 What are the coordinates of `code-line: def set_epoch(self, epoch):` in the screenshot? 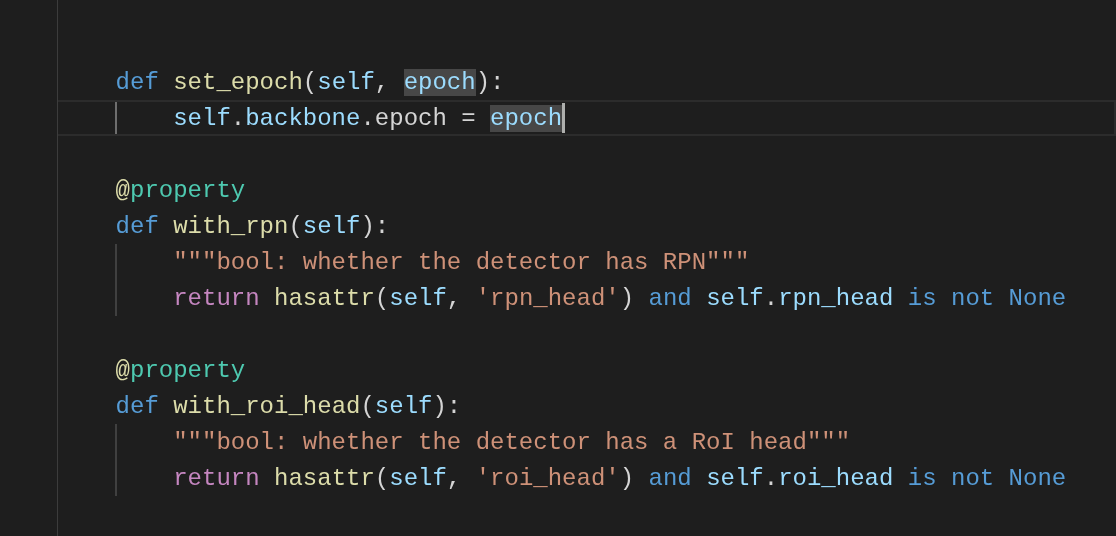 It's located at (310, 82).